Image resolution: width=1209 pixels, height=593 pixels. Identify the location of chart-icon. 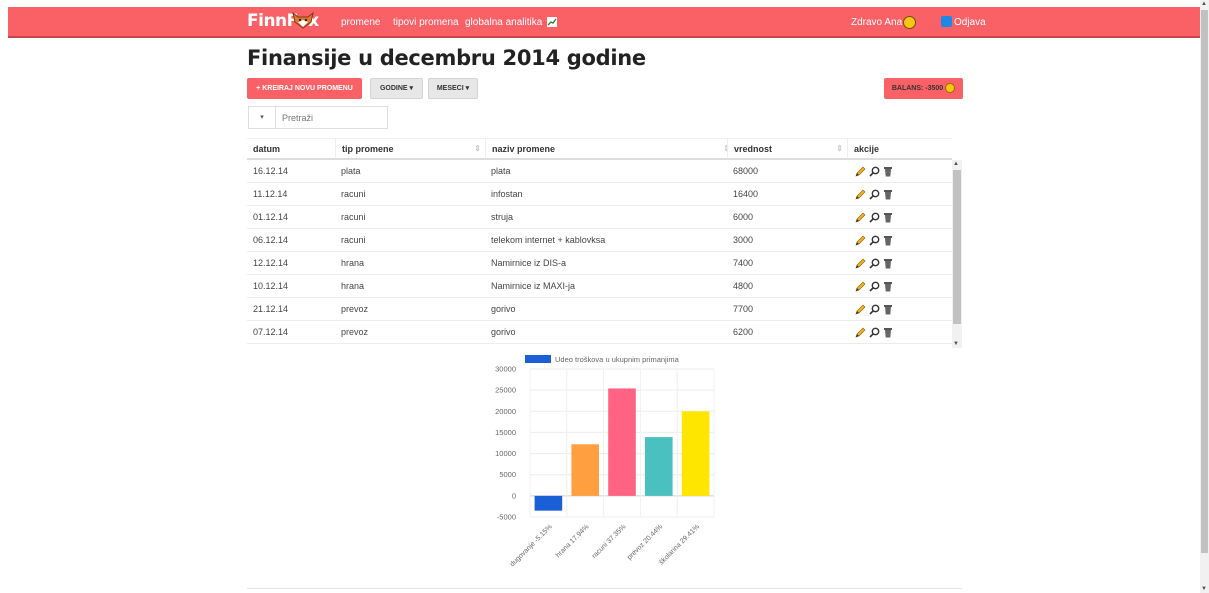
(552, 22).